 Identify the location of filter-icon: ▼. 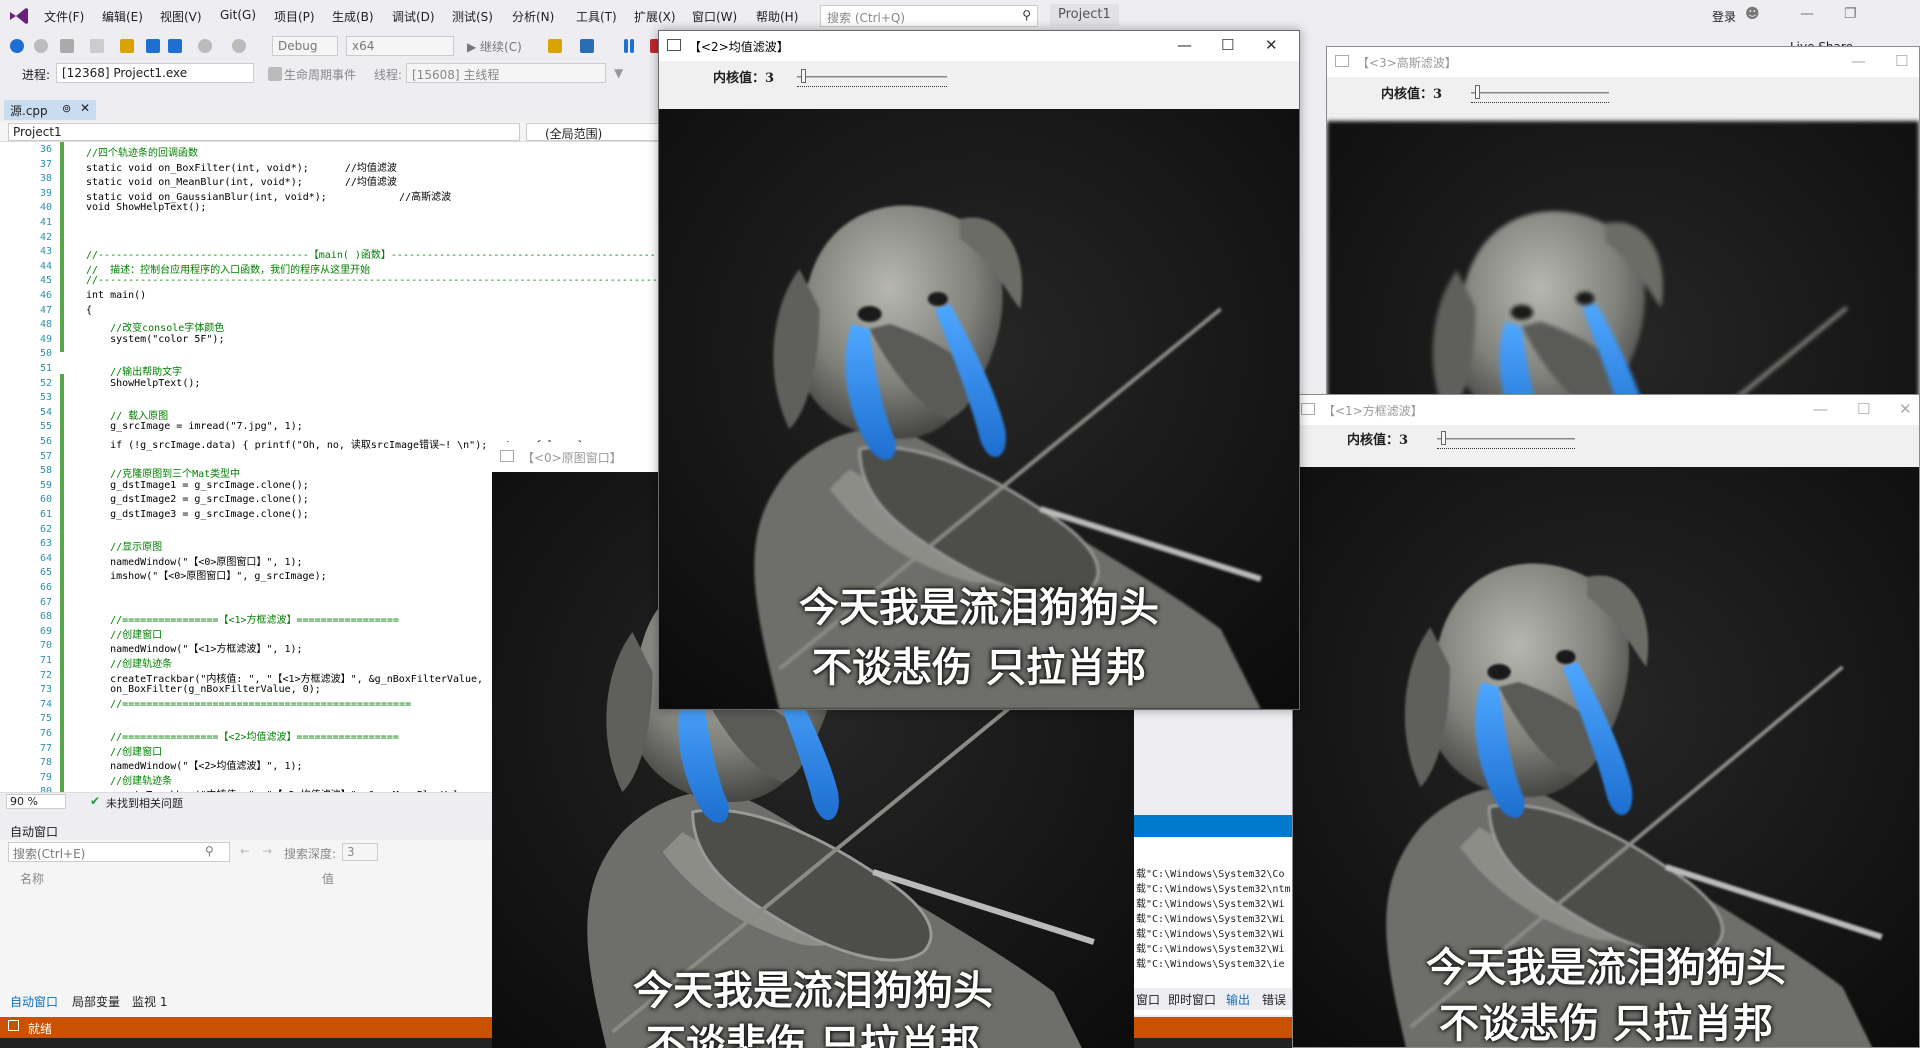
(618, 73).